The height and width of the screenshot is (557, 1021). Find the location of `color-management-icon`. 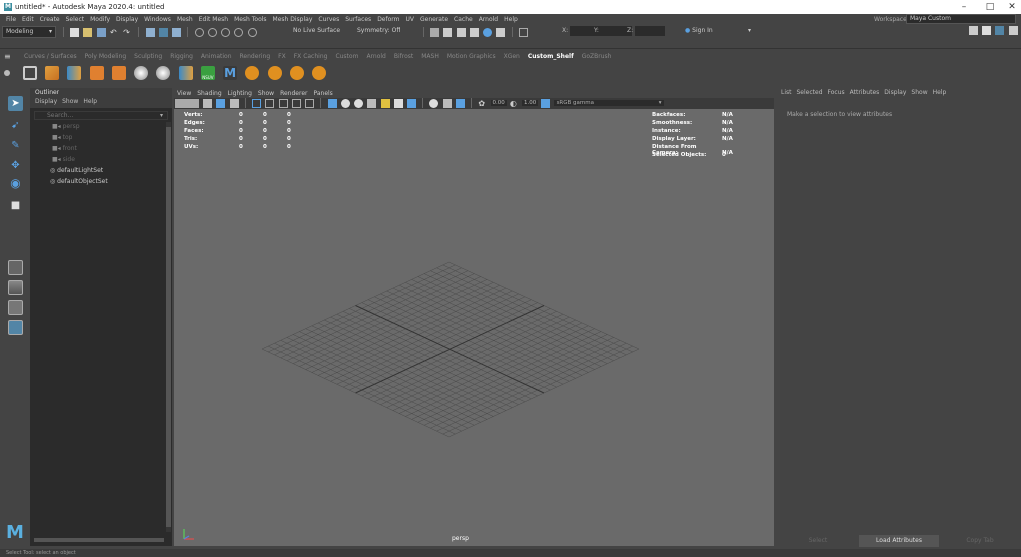

color-management-icon is located at coordinates (546, 103).